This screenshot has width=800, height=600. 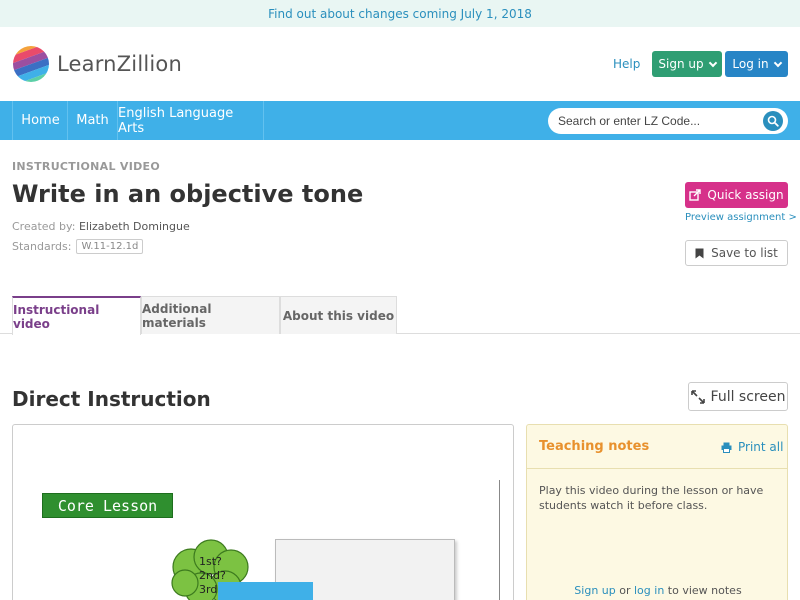 I want to click on teaching-notes-title: Teaching notes, so click(x=594, y=446).